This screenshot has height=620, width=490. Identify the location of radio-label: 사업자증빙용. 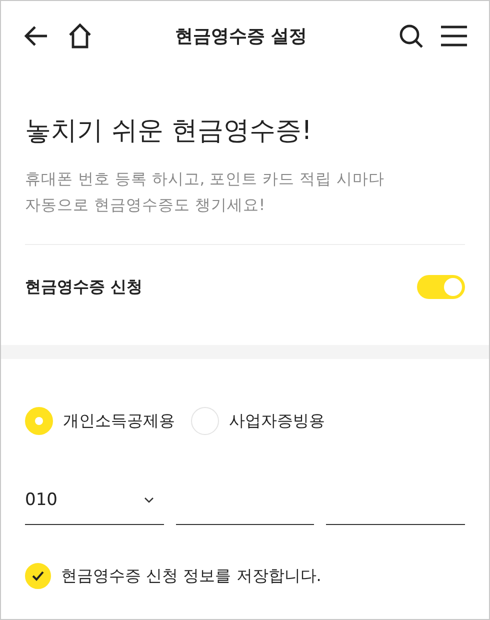
(277, 421).